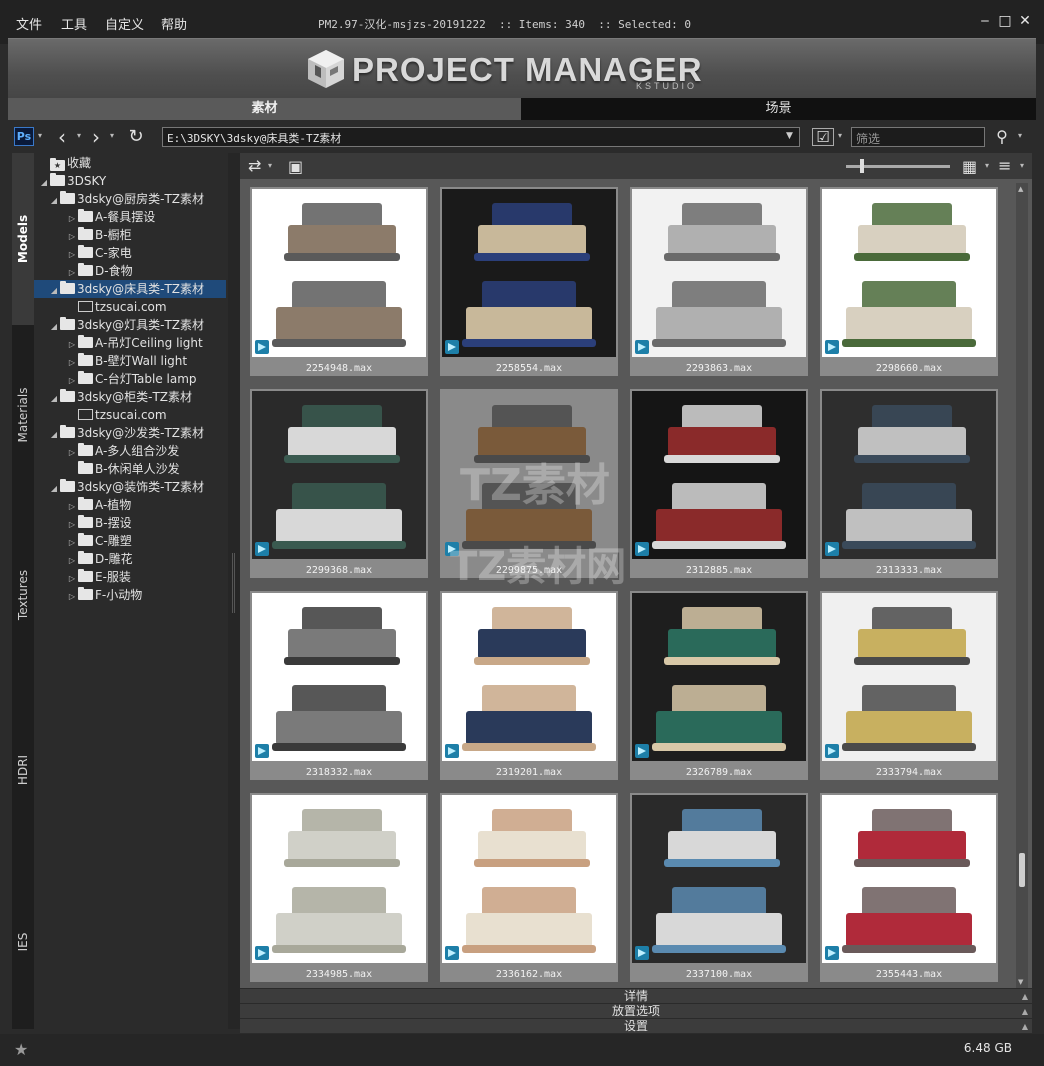  I want to click on panel-settings: 设置 ▲, so click(636, 1025).